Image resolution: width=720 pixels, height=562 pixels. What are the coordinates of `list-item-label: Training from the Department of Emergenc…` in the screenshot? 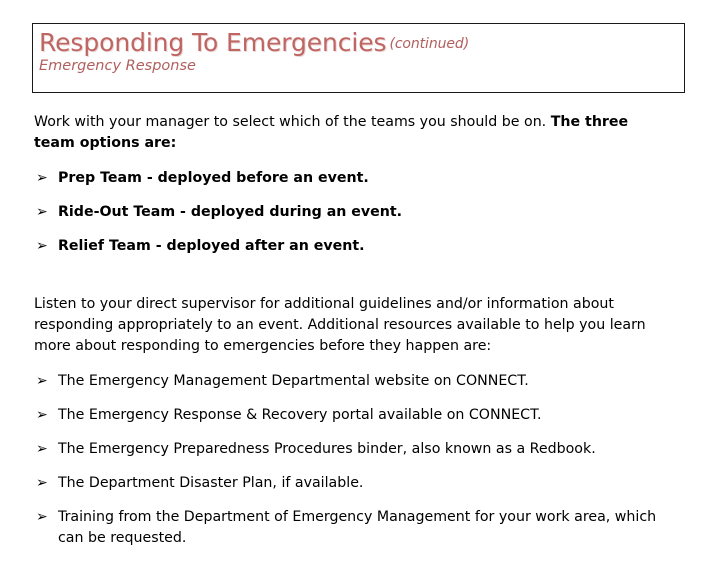 It's located at (357, 527).